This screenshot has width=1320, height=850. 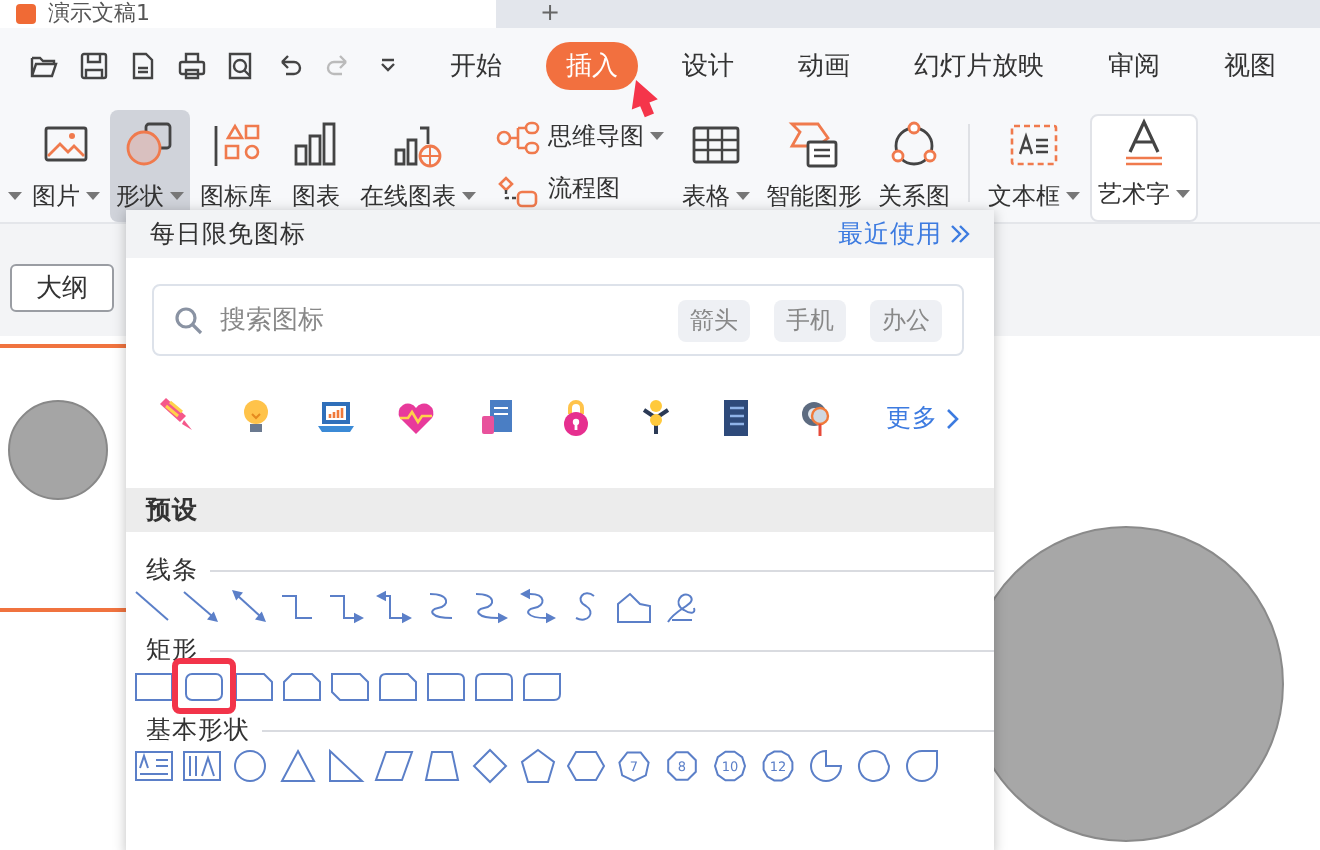 I want to click on chevron-right-icon, so click(x=953, y=418).